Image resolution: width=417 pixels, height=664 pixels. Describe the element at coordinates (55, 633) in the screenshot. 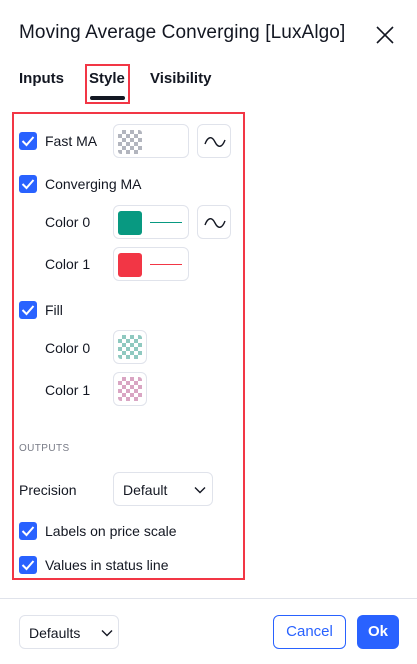

I see `defaults-label: Defaults` at that location.